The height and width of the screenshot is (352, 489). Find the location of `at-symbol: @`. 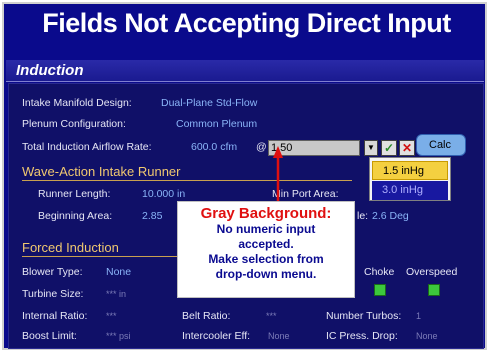

at-symbol: @ is located at coordinates (261, 147).